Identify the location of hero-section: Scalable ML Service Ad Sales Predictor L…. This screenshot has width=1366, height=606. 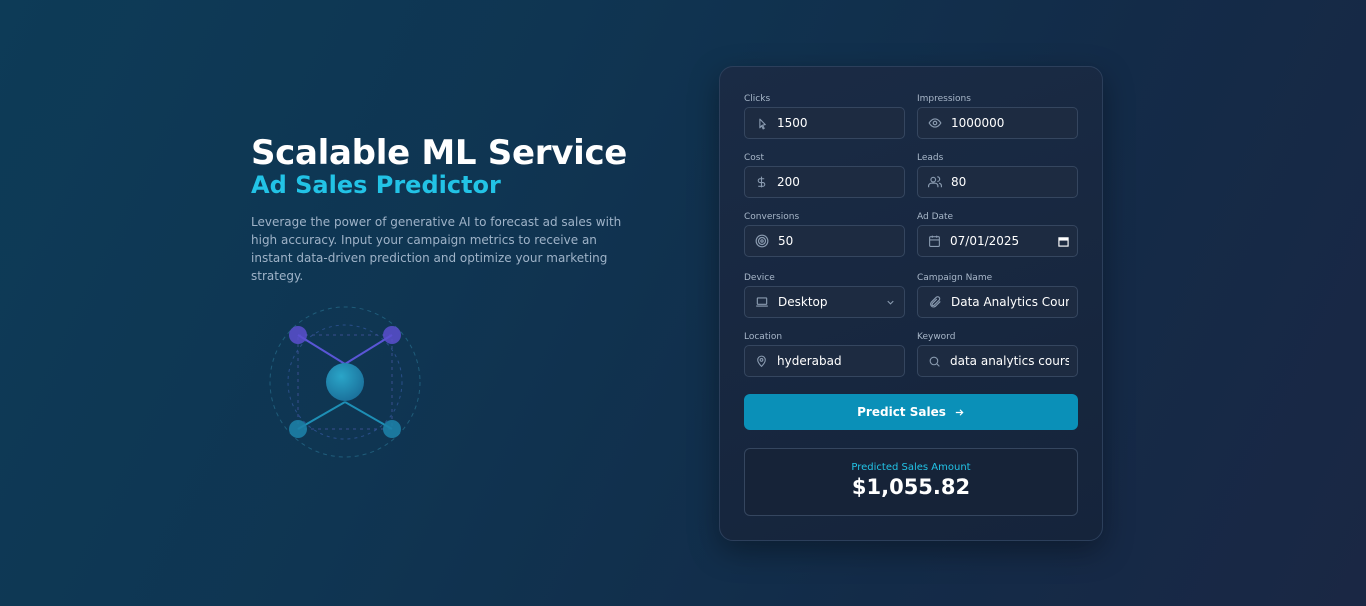
(451, 209).